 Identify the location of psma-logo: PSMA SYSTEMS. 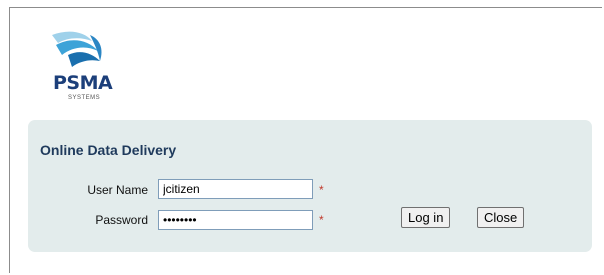
(105, 65).